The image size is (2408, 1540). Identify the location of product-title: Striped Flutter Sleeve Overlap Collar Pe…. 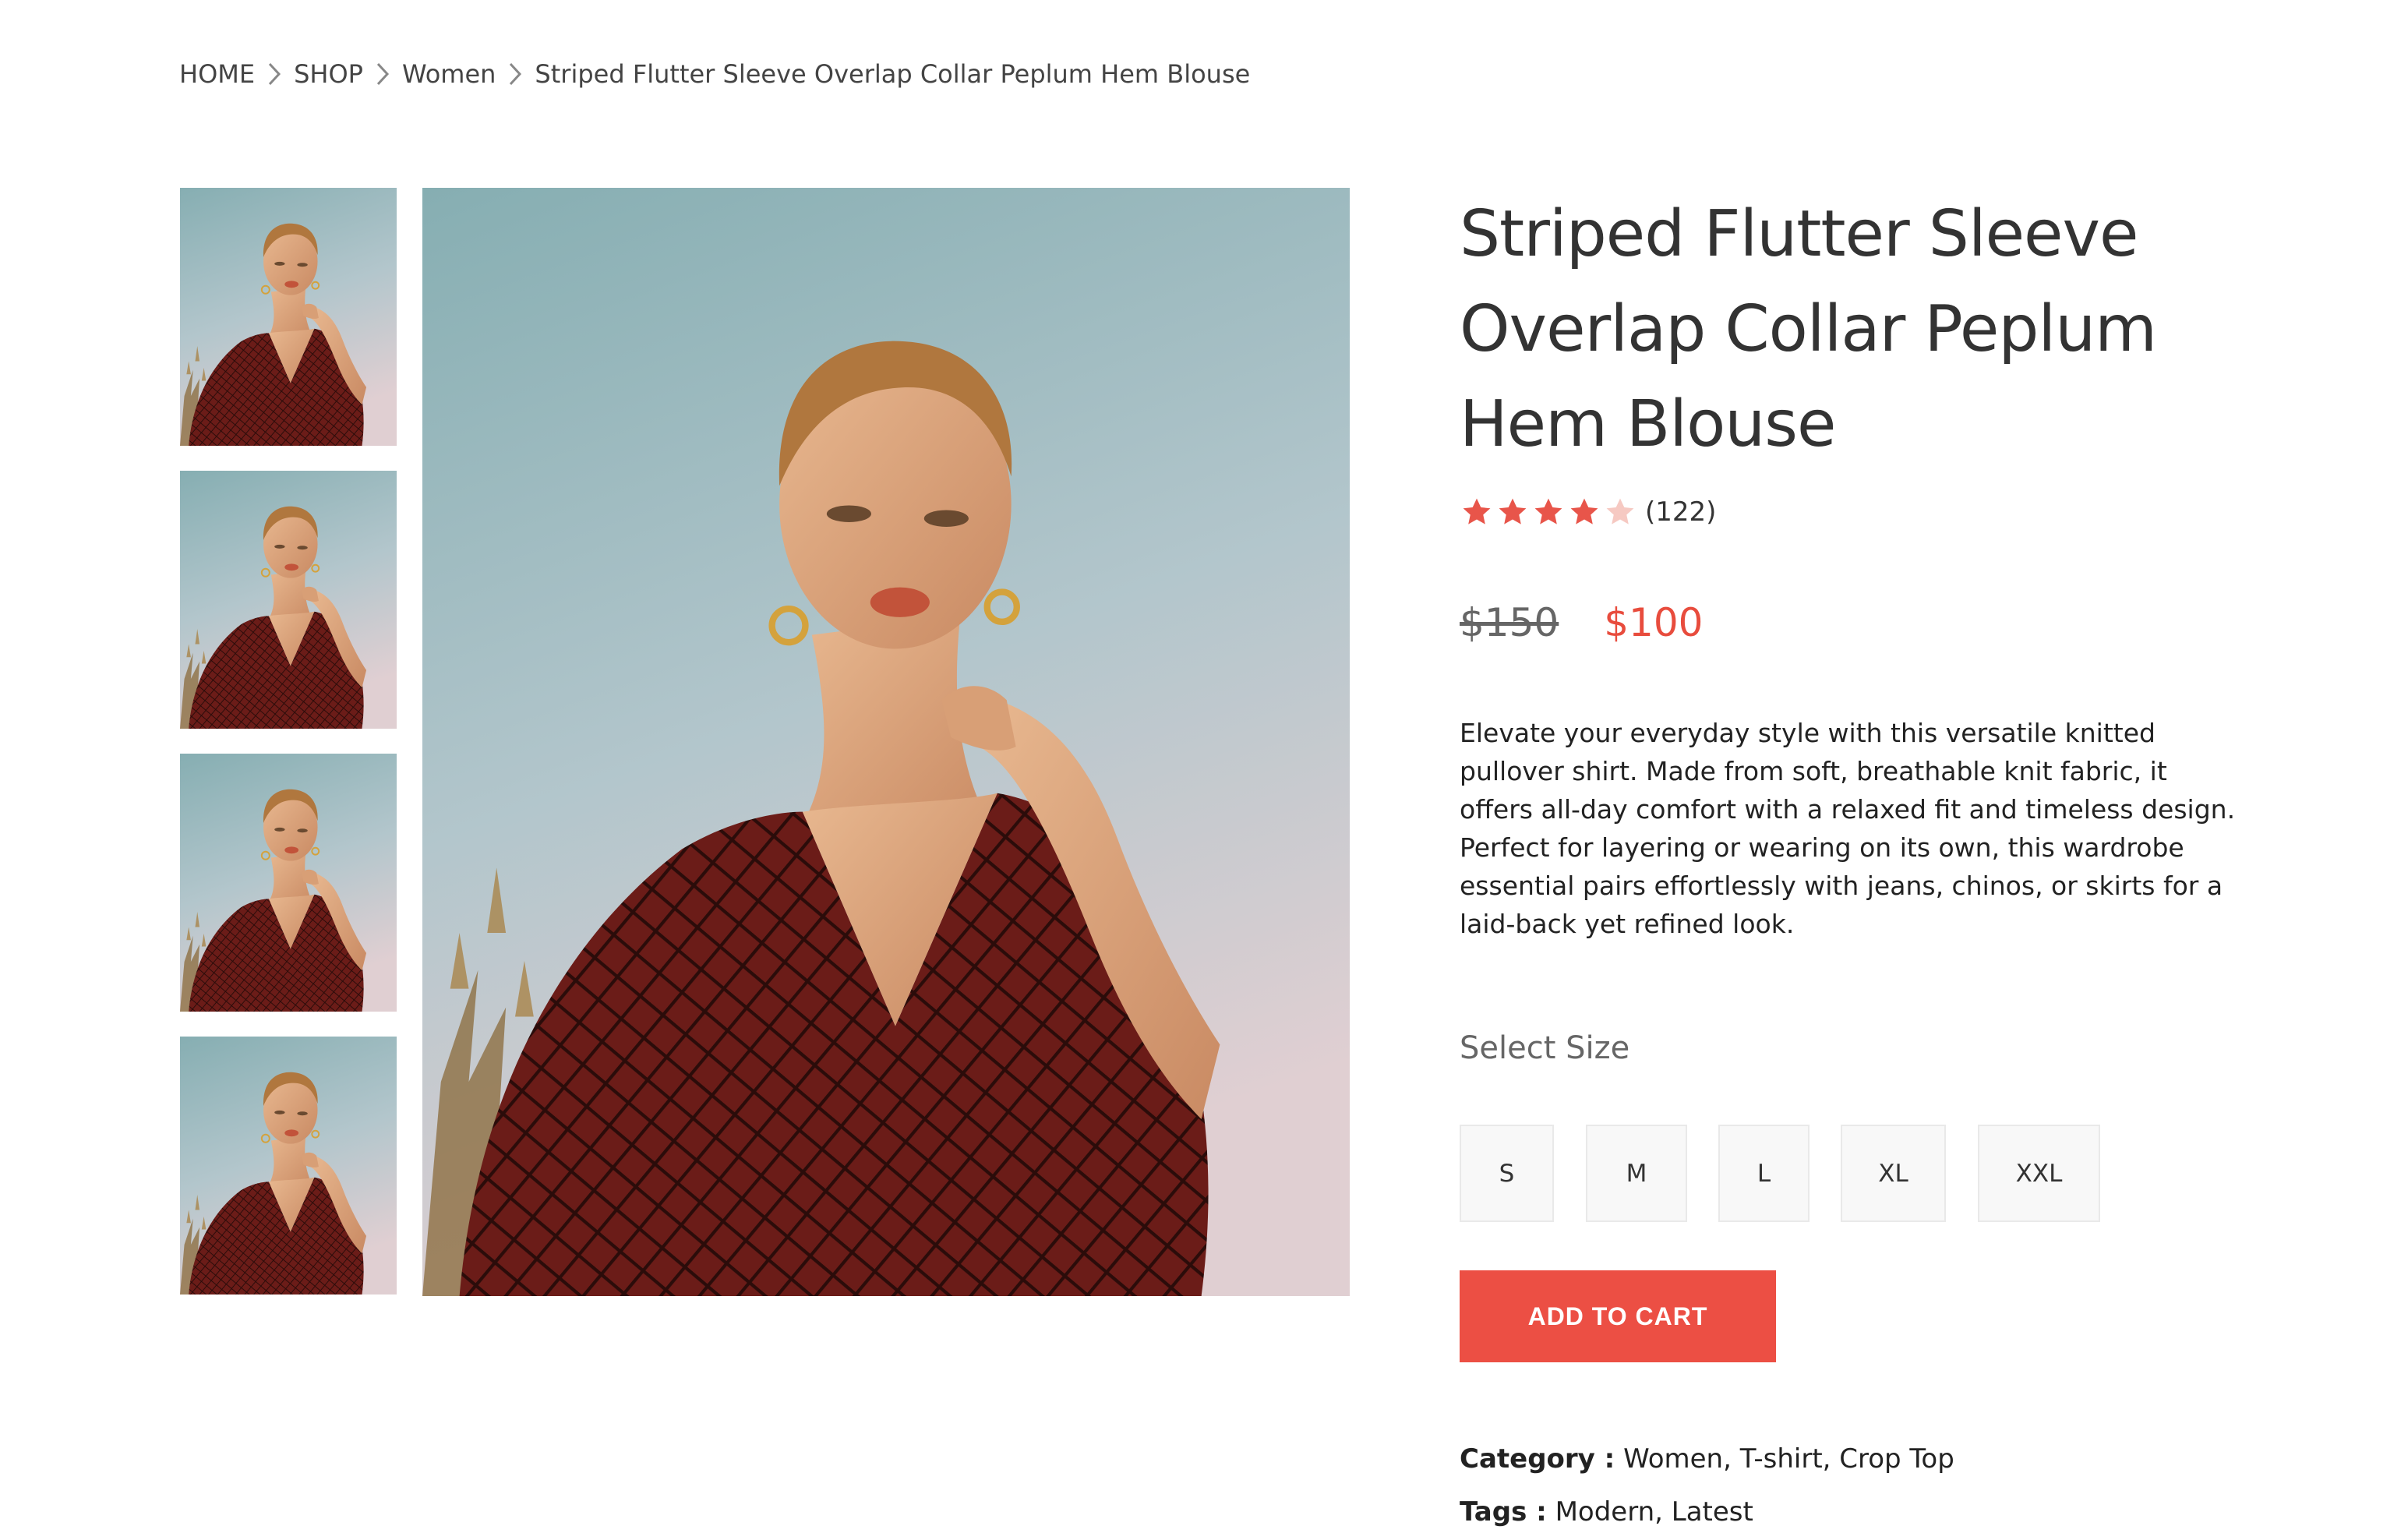
(1808, 329).